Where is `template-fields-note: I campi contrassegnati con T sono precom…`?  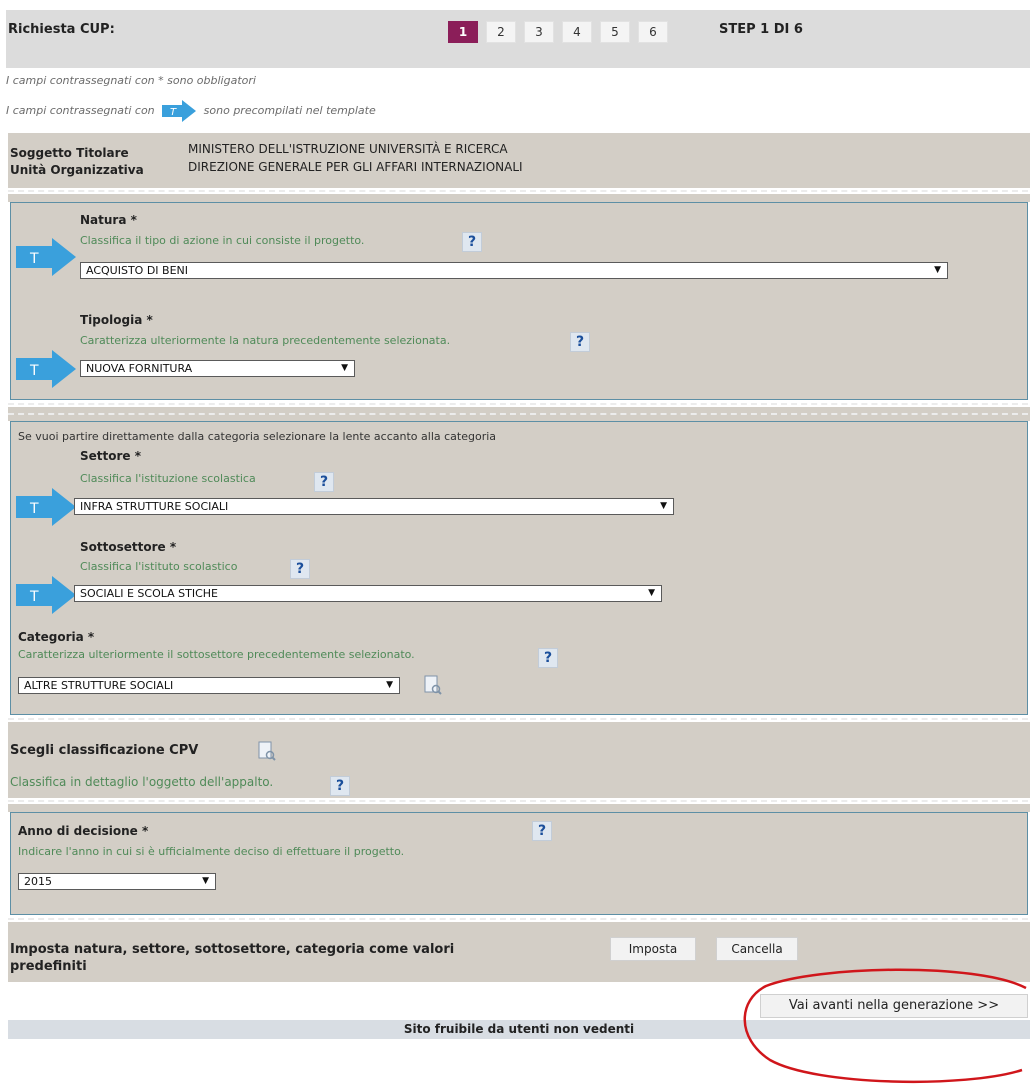
template-fields-note: I campi contrassegnati con T sono precom… is located at coordinates (191, 111).